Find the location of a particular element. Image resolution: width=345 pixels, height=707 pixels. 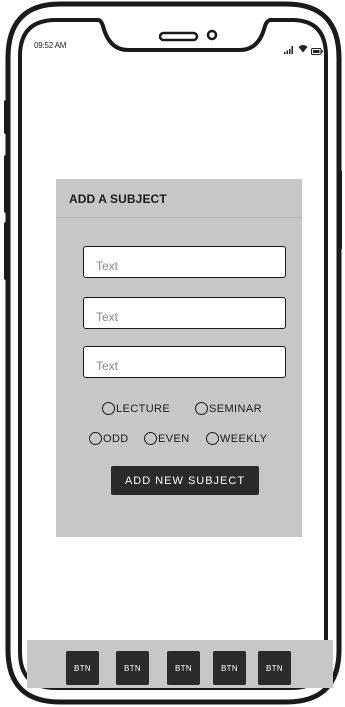

status-time: 09:52 AM is located at coordinates (50, 45).